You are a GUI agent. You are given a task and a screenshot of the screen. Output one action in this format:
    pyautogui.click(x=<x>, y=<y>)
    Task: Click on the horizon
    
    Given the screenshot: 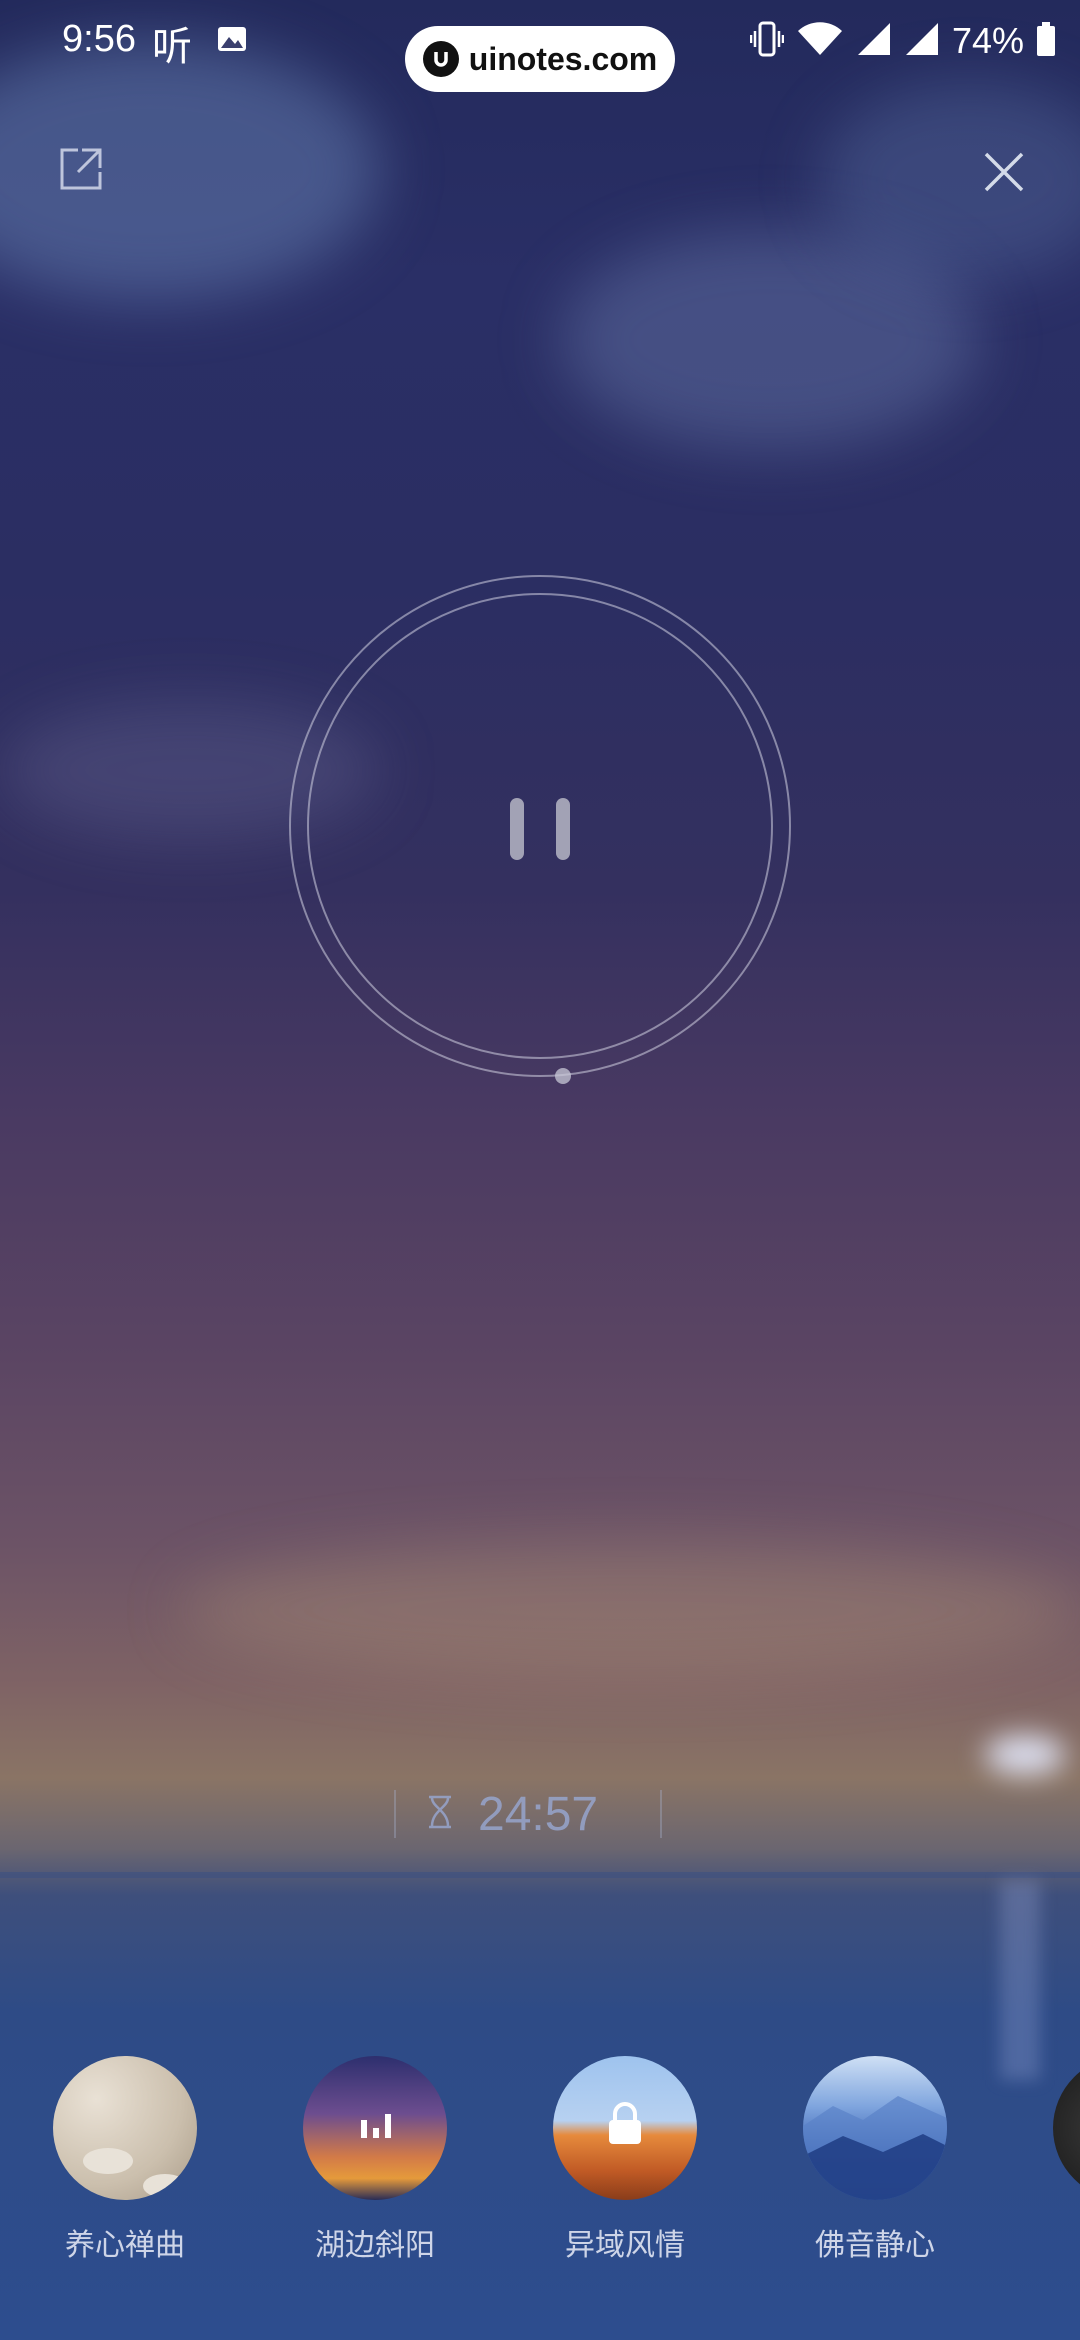 What is the action you would take?
    pyautogui.click(x=540, y=1875)
    